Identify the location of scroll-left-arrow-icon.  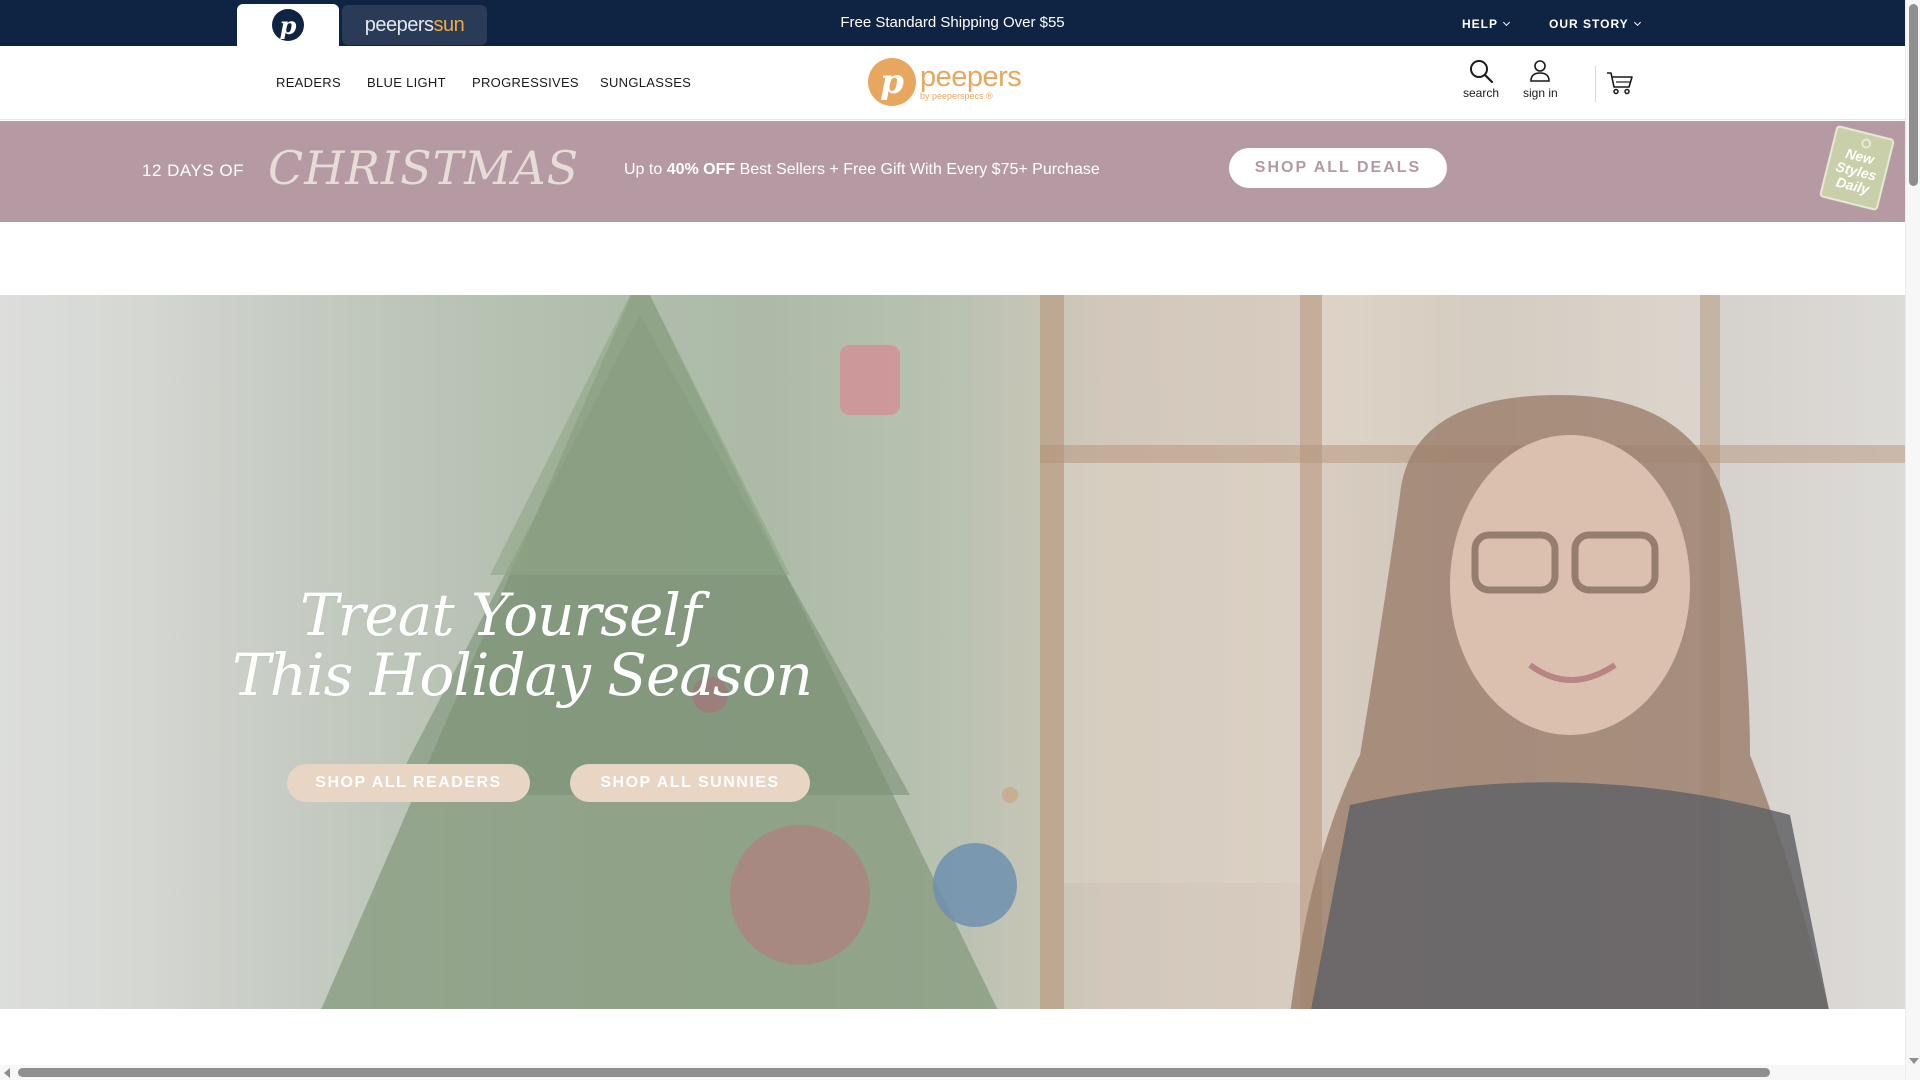
(7, 1073).